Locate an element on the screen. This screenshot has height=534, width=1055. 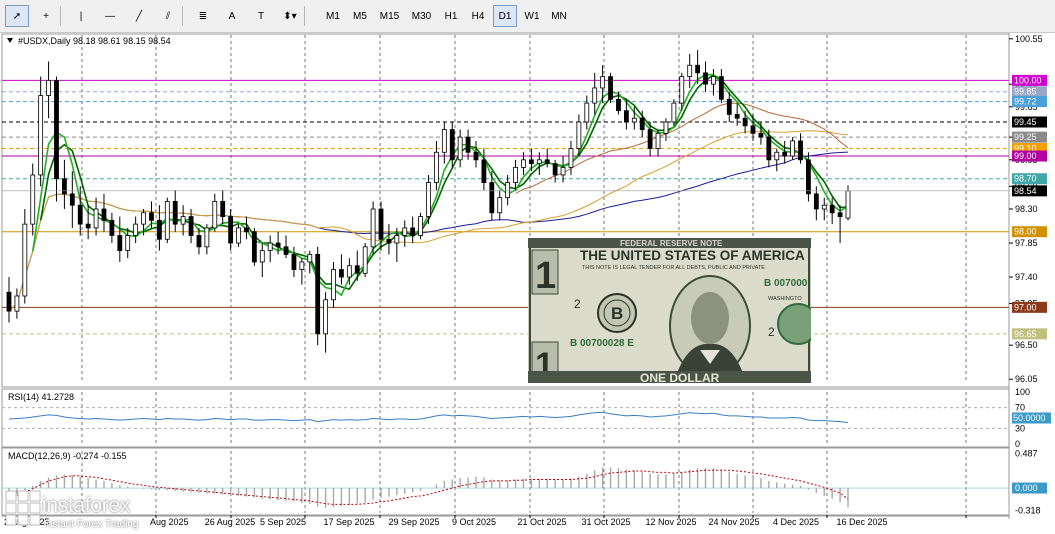
fibonacci-icon: ≣ is located at coordinates (203, 16).